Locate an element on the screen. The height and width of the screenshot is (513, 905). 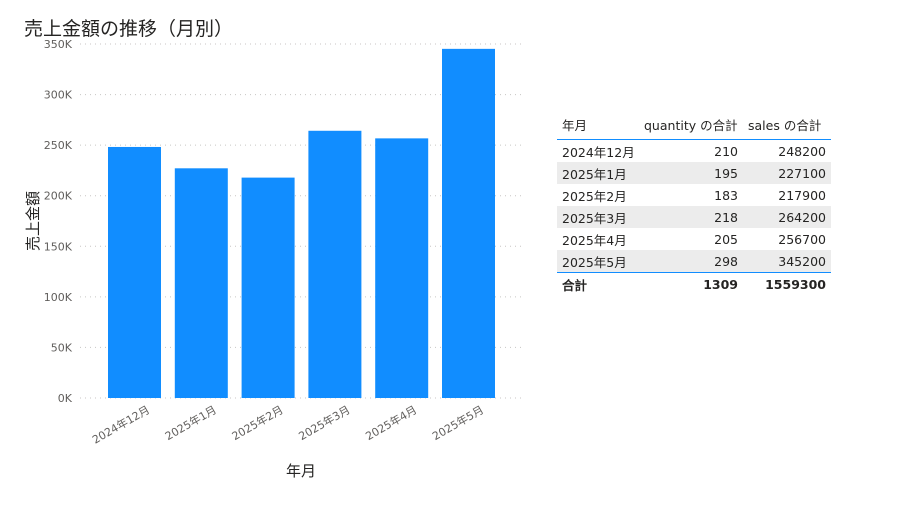
x-tick-label: 2025年1月 is located at coordinates (190, 422).